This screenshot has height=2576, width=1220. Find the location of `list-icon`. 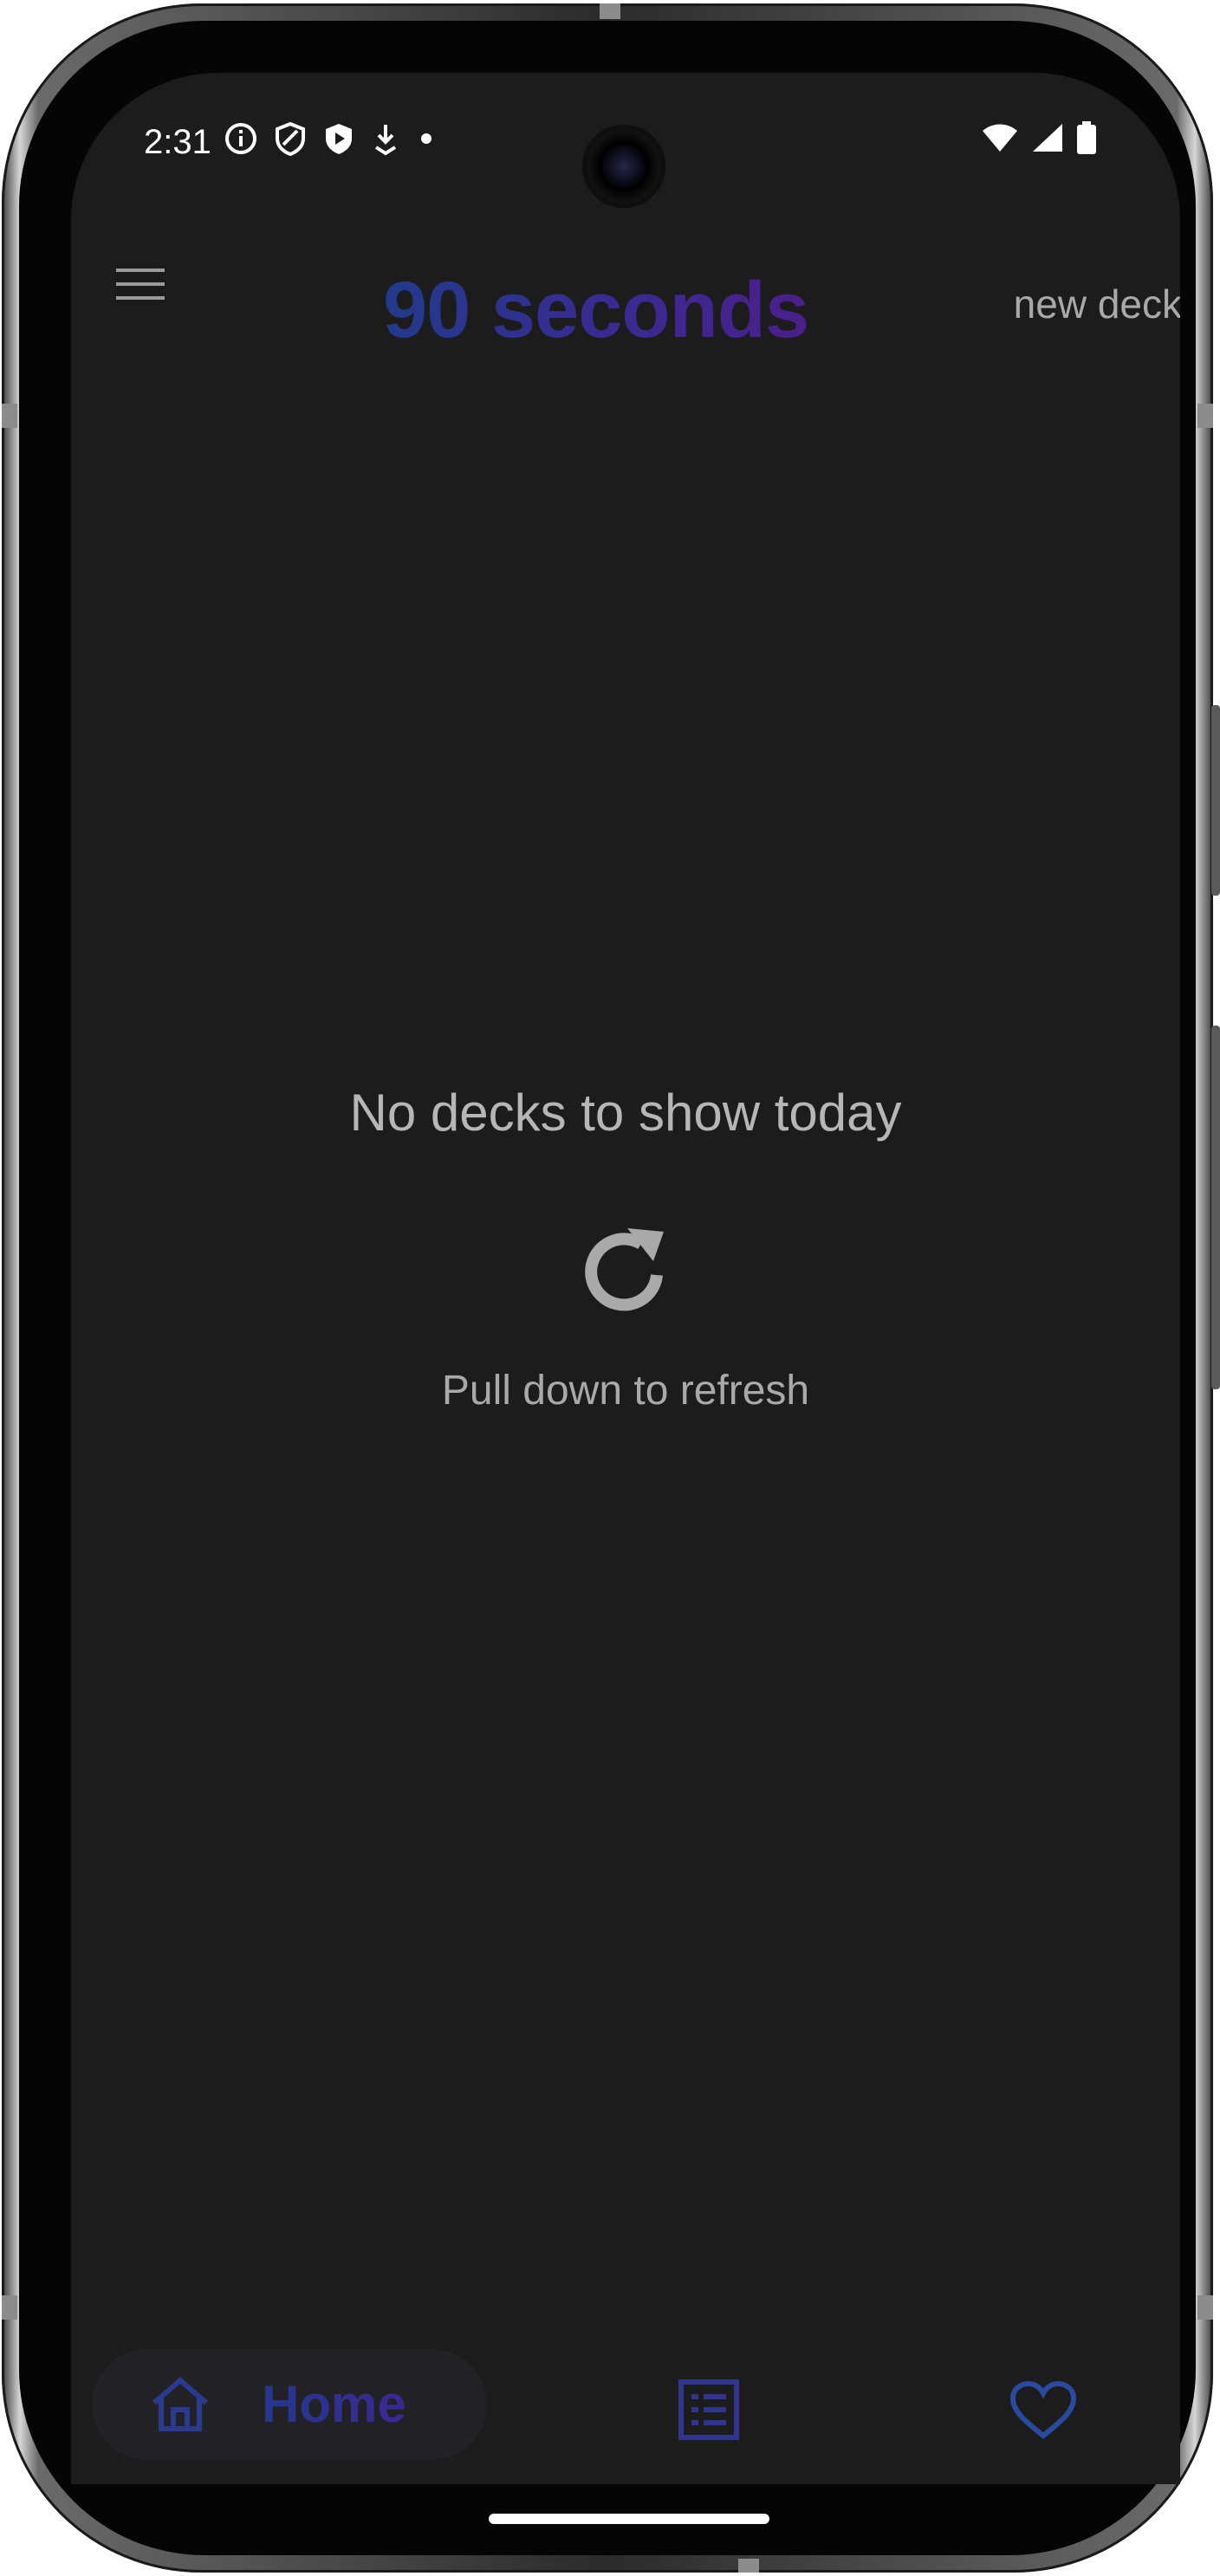

list-icon is located at coordinates (709, 2410).